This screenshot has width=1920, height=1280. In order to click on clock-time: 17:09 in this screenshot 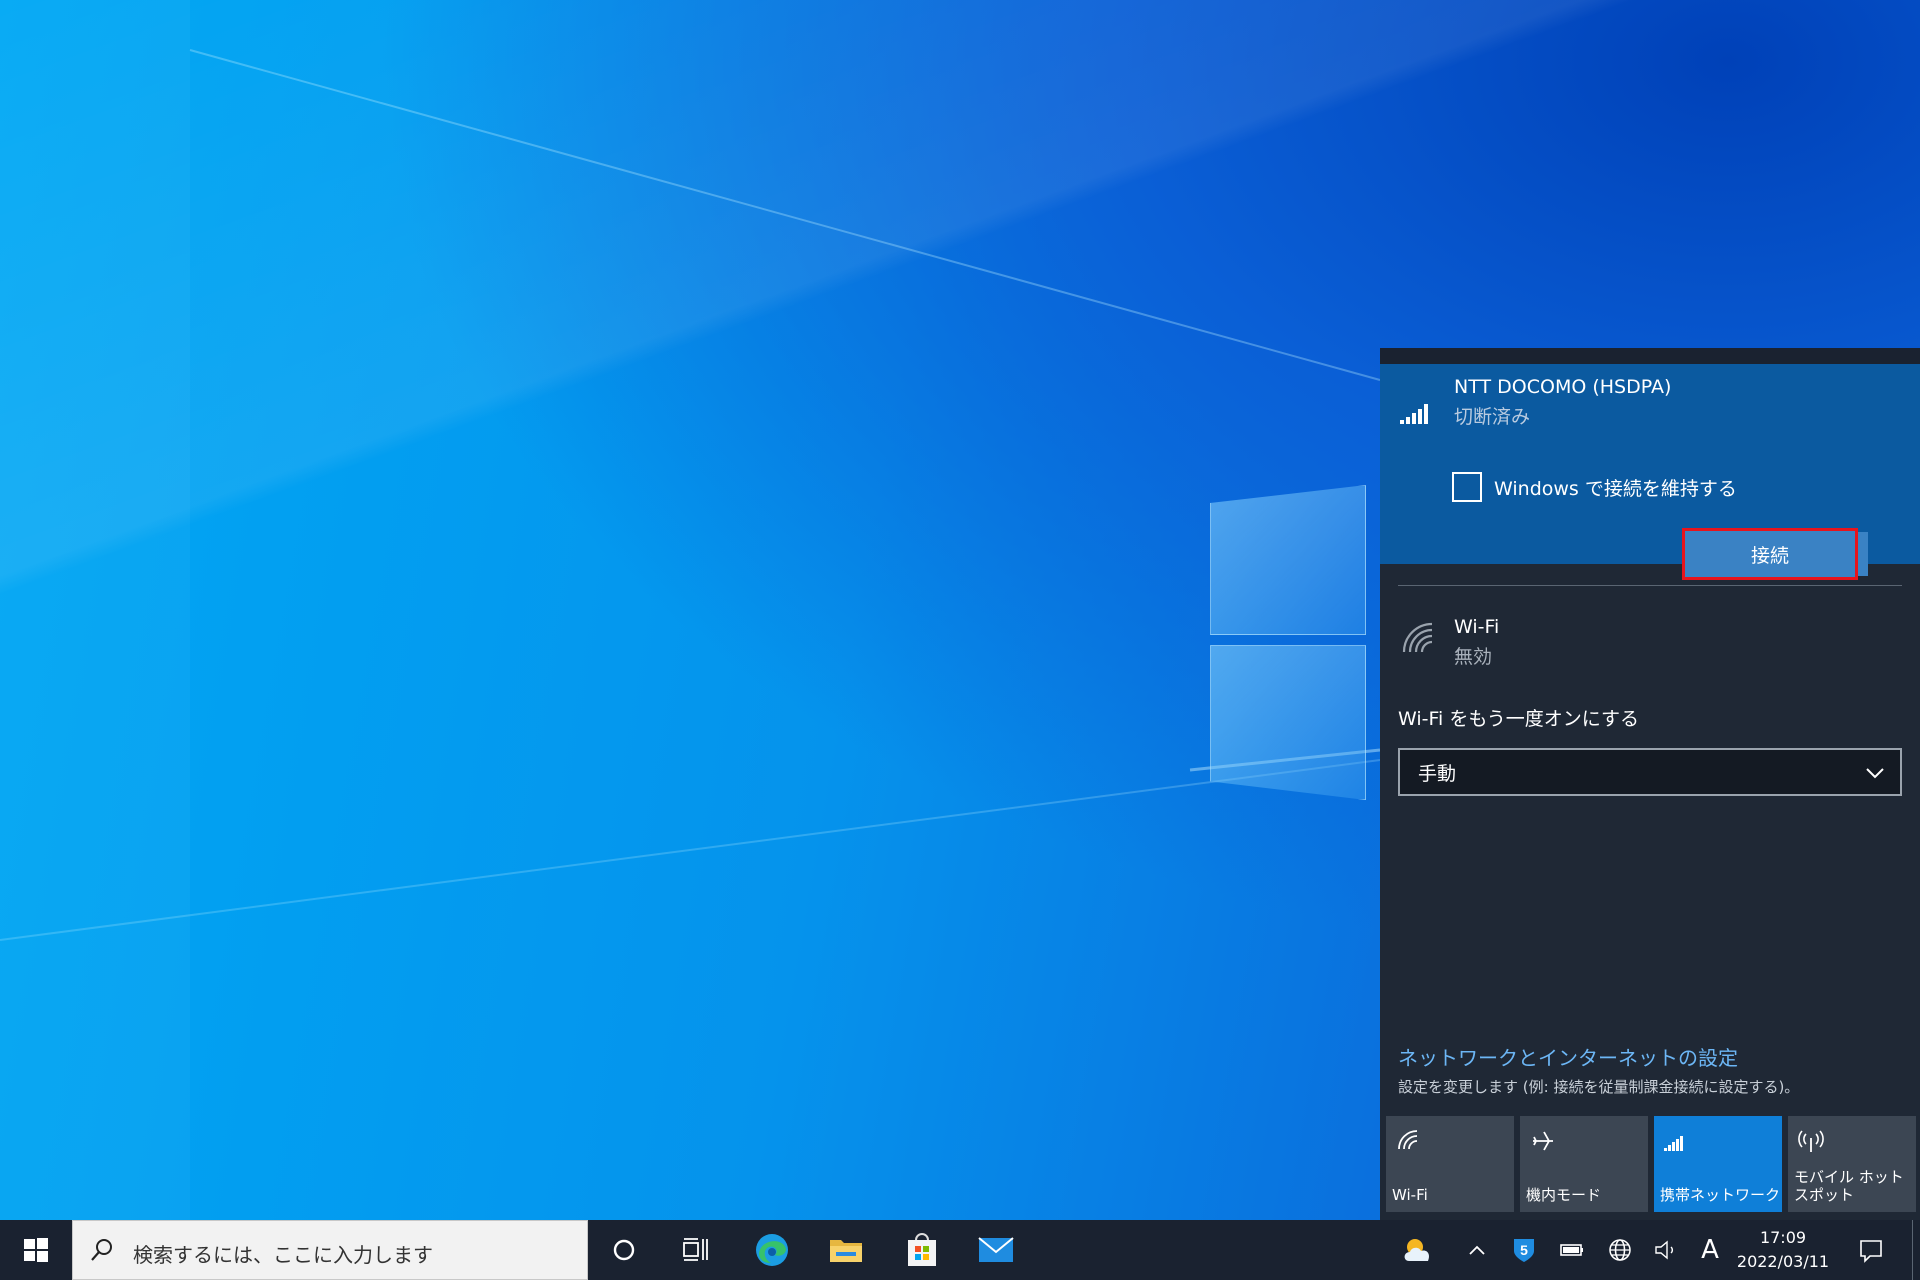, I will do `click(1783, 1237)`.